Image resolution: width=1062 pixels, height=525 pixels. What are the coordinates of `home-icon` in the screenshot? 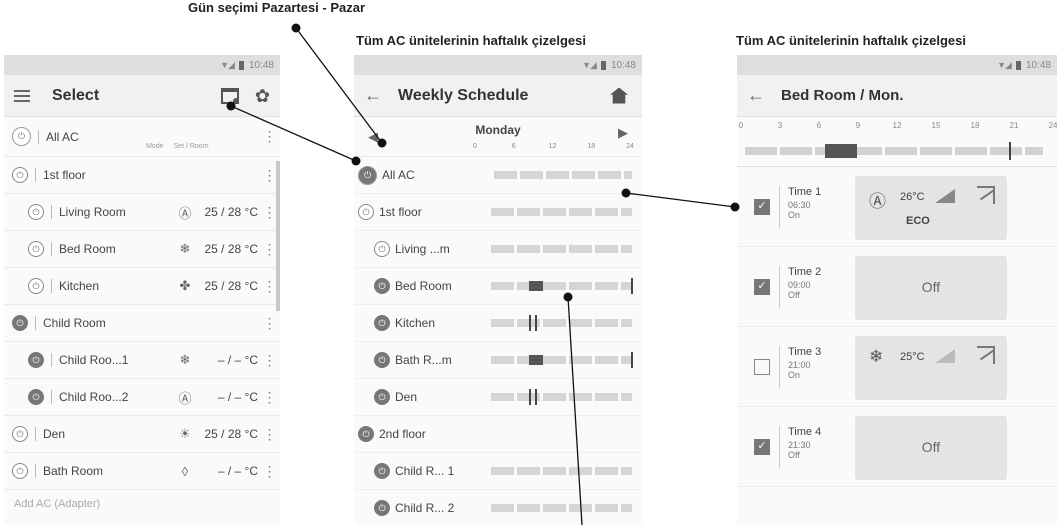 It's located at (619, 95).